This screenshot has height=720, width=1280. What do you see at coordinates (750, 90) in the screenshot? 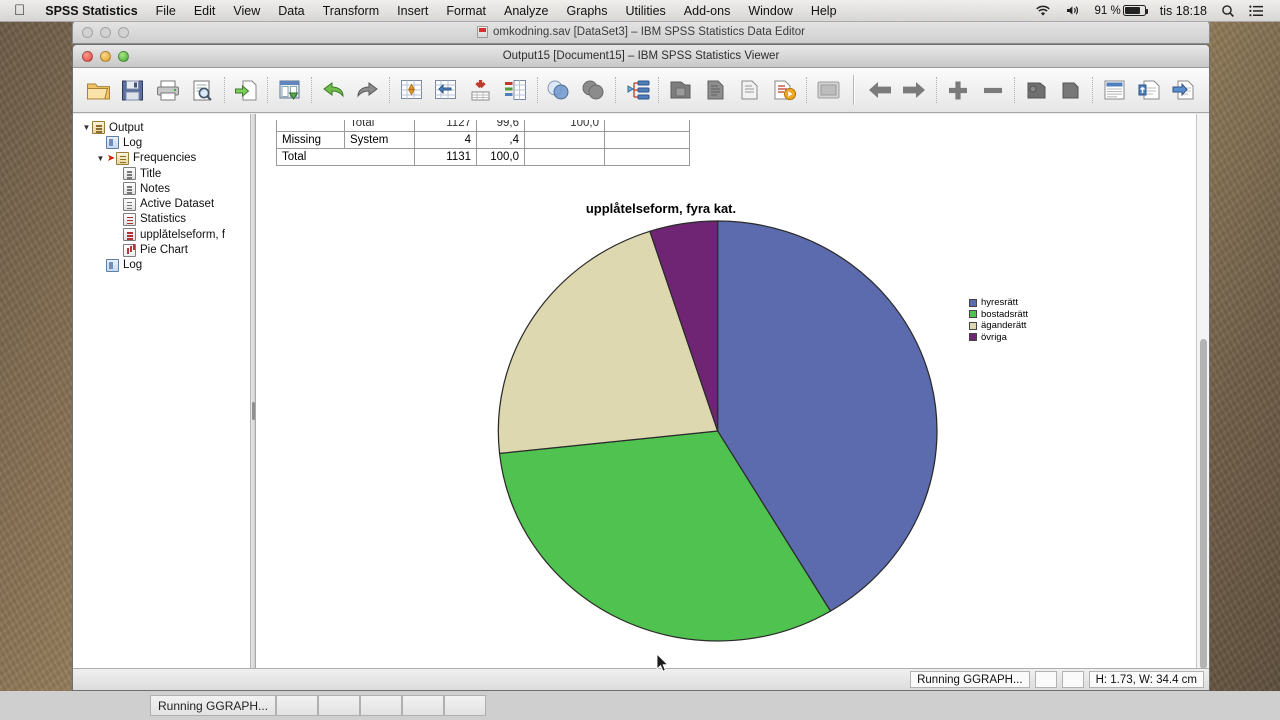
I see `spell-check-button` at bounding box center [750, 90].